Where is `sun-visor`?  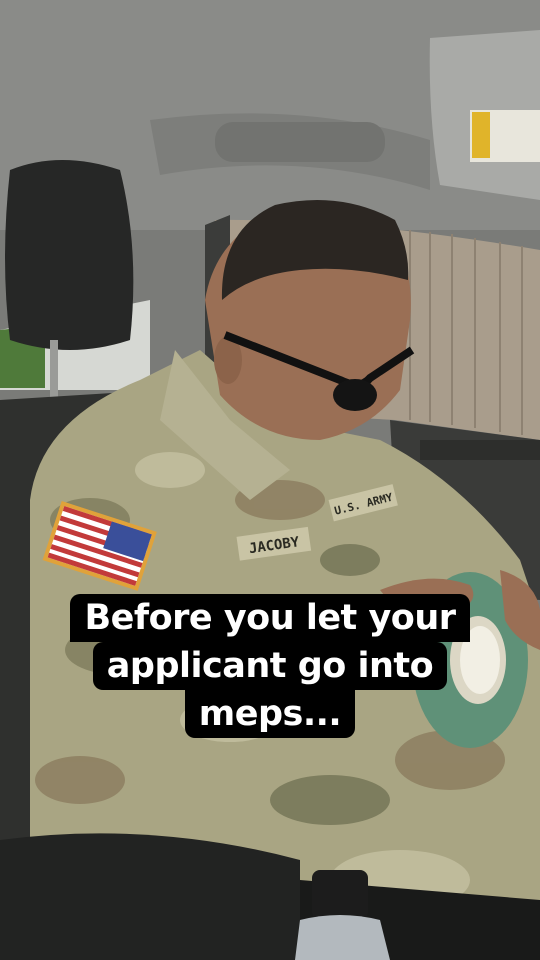
sun-visor is located at coordinates (484, 115).